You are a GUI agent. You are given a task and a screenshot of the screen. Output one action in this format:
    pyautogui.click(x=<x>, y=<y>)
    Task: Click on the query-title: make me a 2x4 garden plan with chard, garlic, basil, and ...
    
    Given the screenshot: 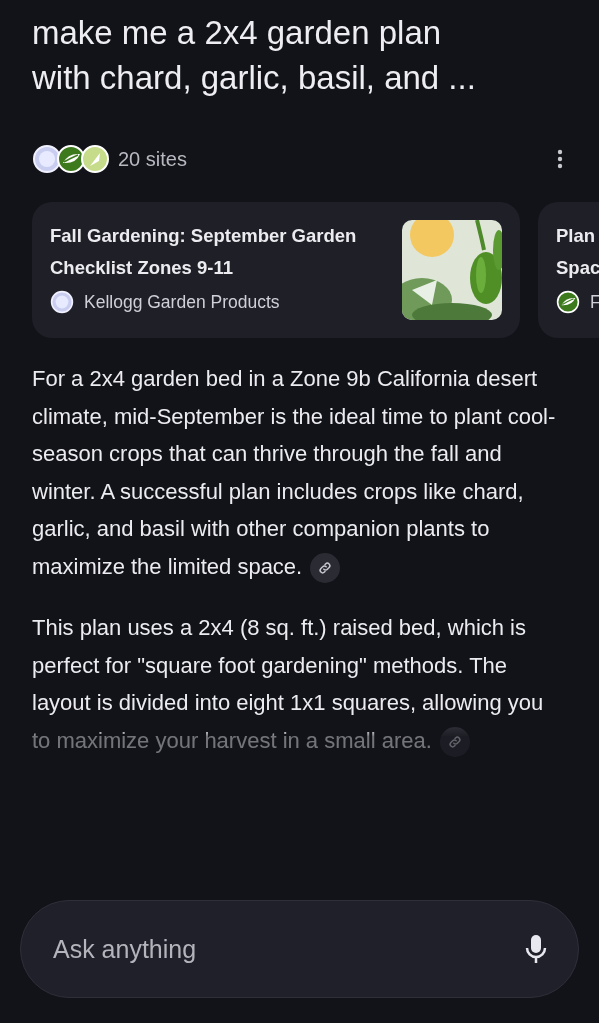 What is the action you would take?
    pyautogui.click(x=254, y=55)
    